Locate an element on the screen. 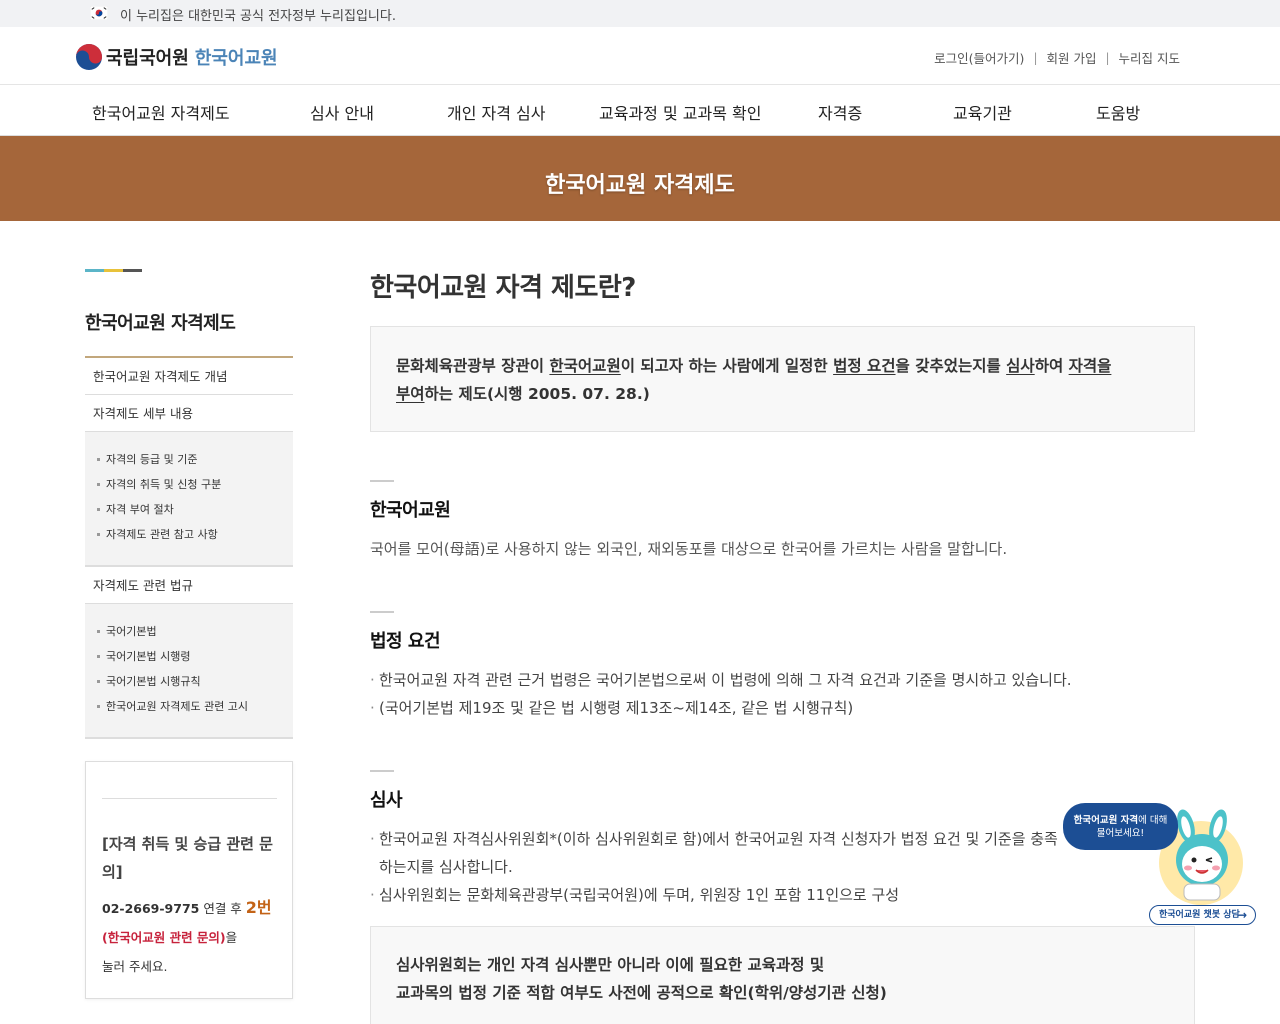  nav-individual-review: 개인 자격 심사 is located at coordinates (496, 112).